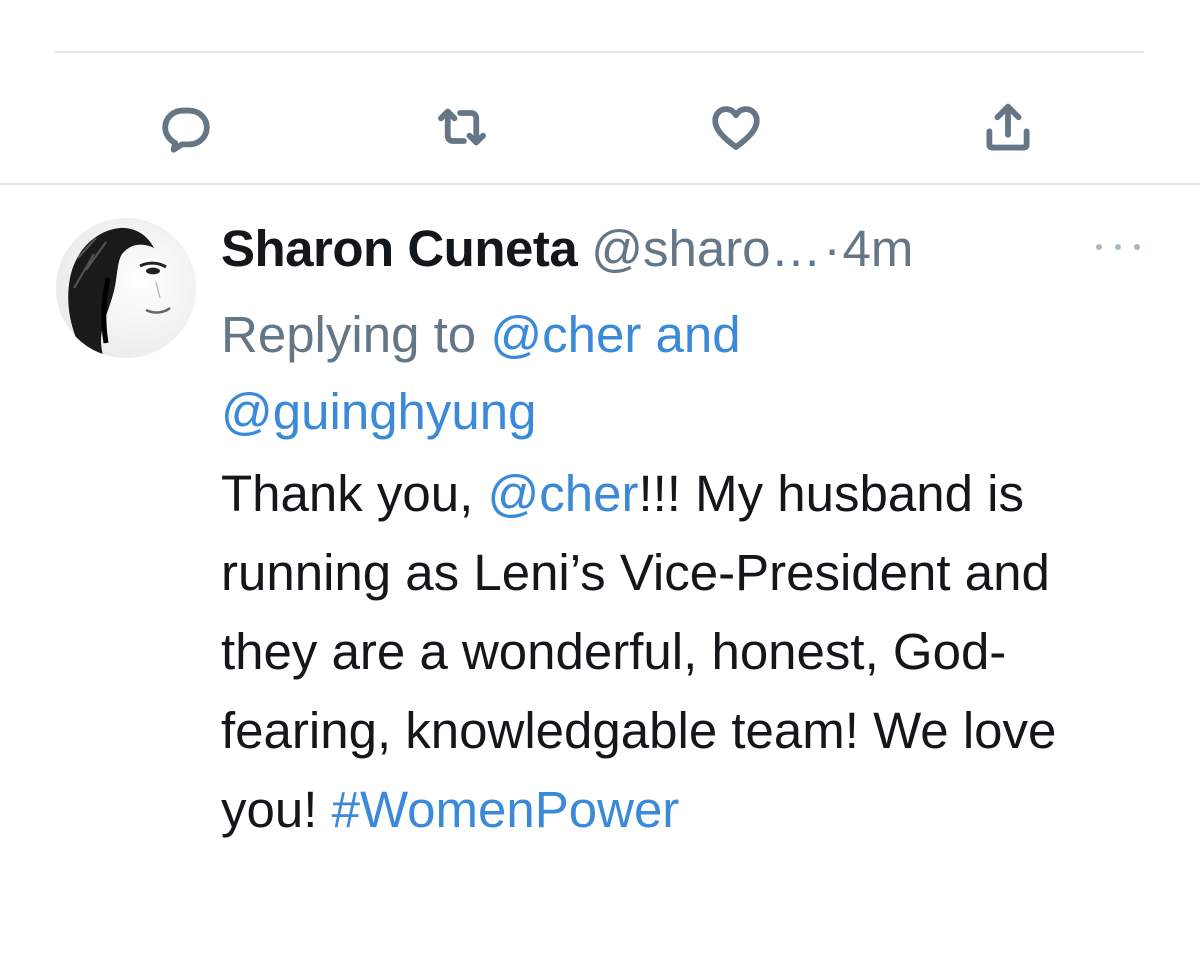 The height and width of the screenshot is (974, 1200). What do you see at coordinates (506, 809) in the screenshot?
I see `hashtag-link: #WomenPower` at bounding box center [506, 809].